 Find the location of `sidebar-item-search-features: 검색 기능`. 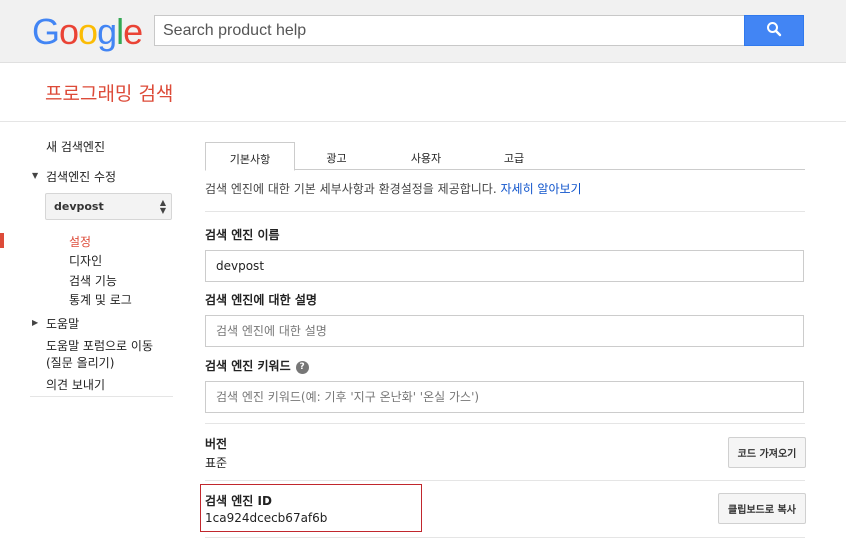

sidebar-item-search-features: 검색 기능 is located at coordinates (93, 280).